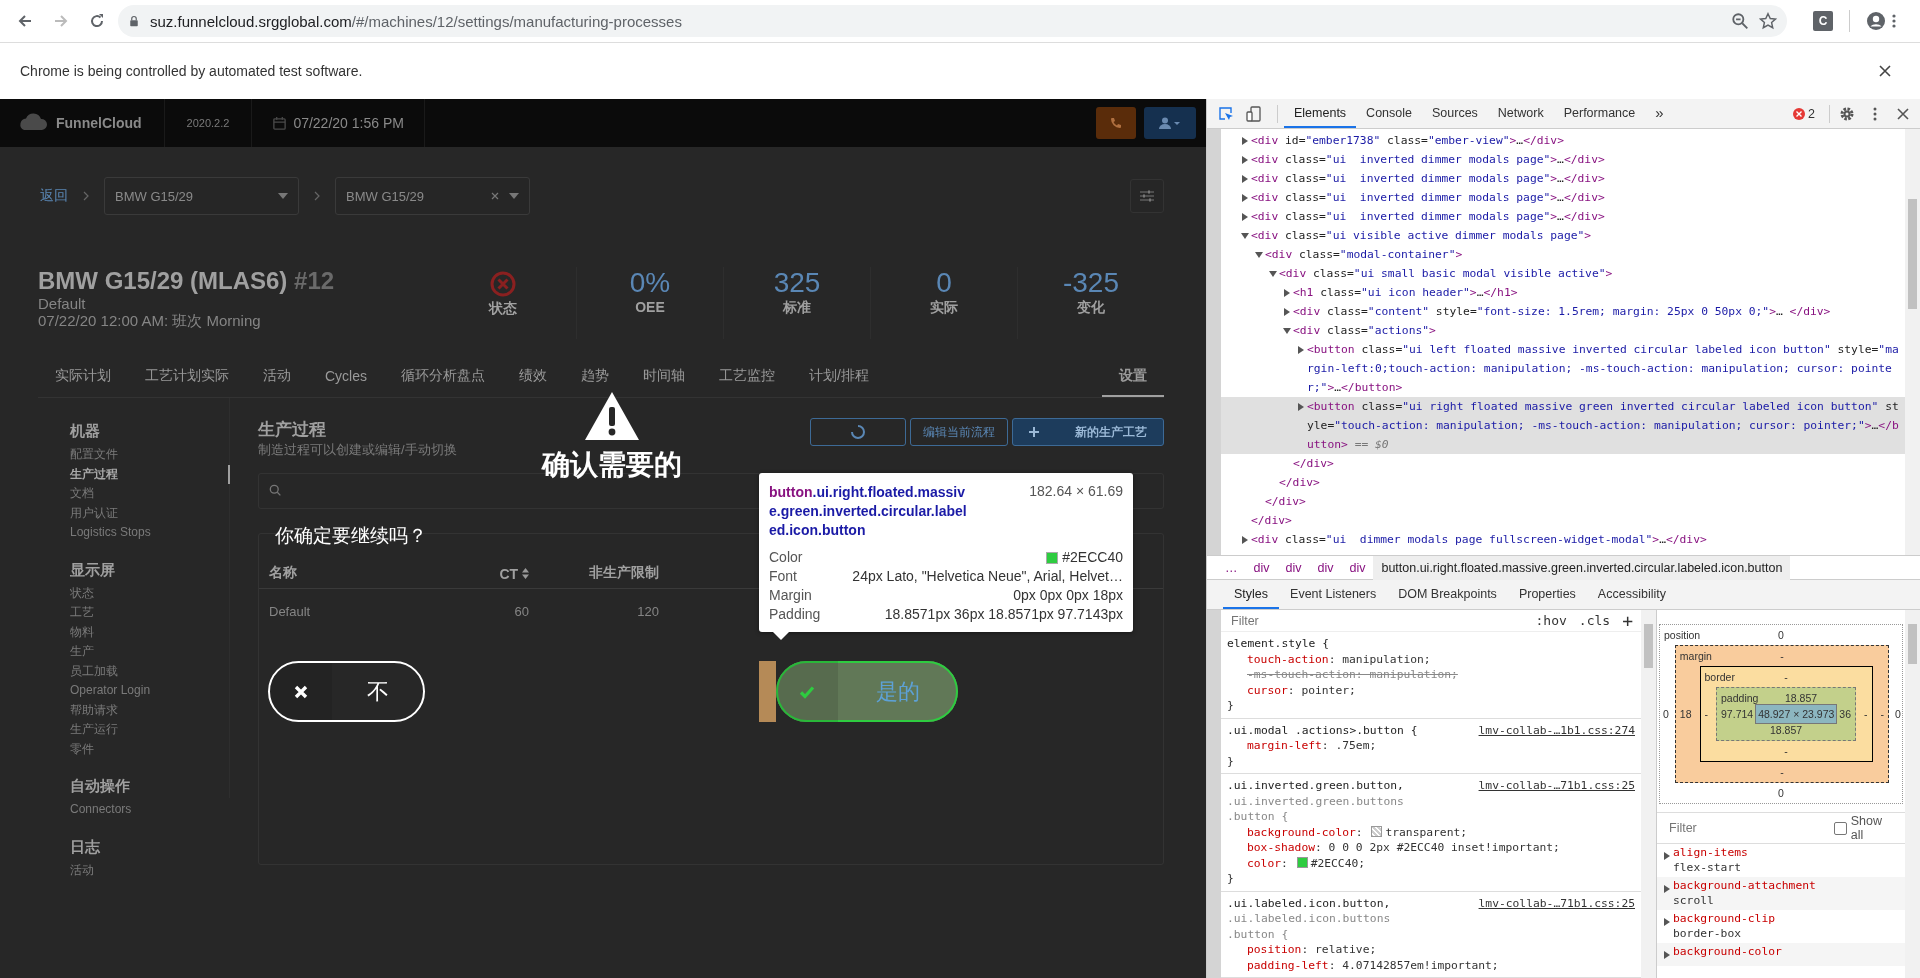 Image resolution: width=1920 pixels, height=978 pixels. What do you see at coordinates (1170, 123) in the screenshot?
I see `user-menu-button` at bounding box center [1170, 123].